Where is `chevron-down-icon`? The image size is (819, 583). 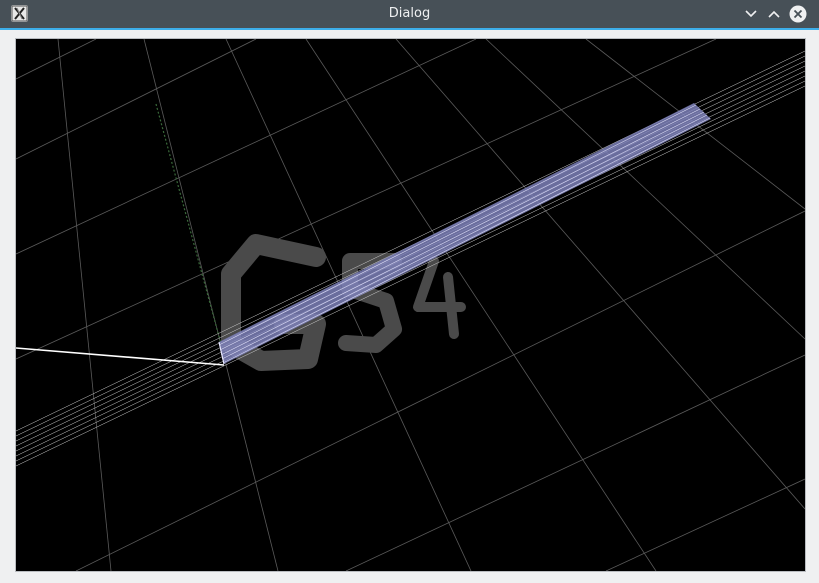
chevron-down-icon is located at coordinates (751, 14).